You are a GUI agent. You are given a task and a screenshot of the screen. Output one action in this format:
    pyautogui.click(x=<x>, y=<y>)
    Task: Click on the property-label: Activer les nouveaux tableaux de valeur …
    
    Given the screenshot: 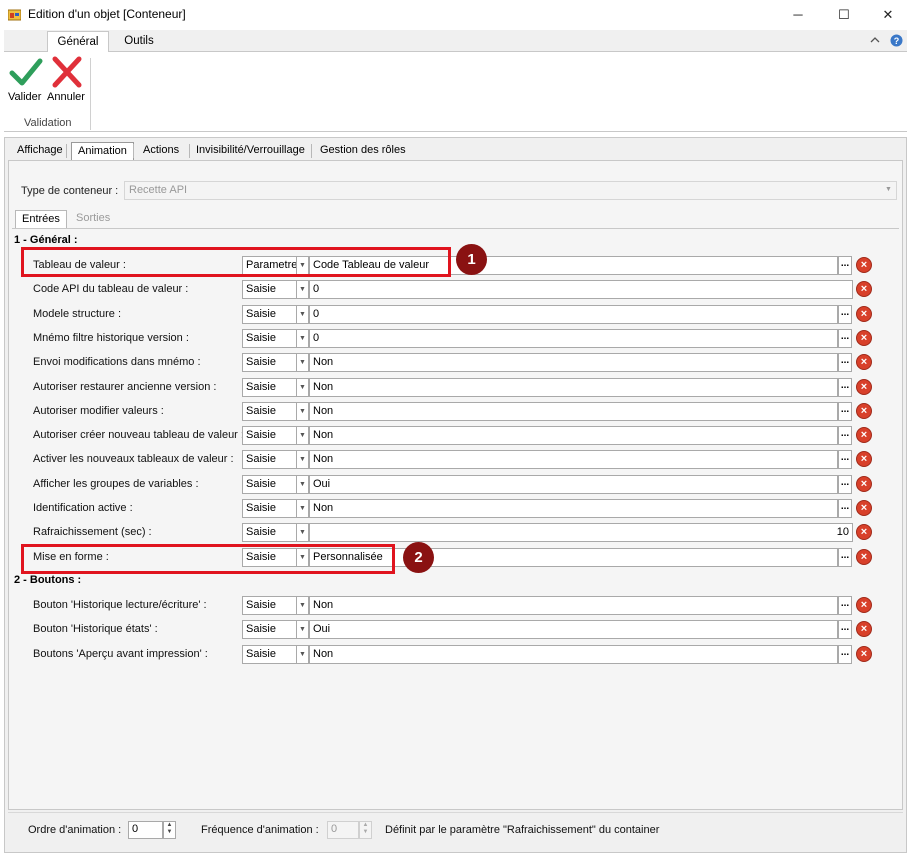 What is the action you would take?
    pyautogui.click(x=133, y=459)
    